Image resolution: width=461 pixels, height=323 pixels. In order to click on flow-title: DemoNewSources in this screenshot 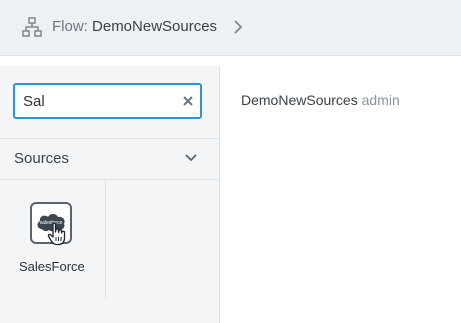, I will do `click(155, 26)`.